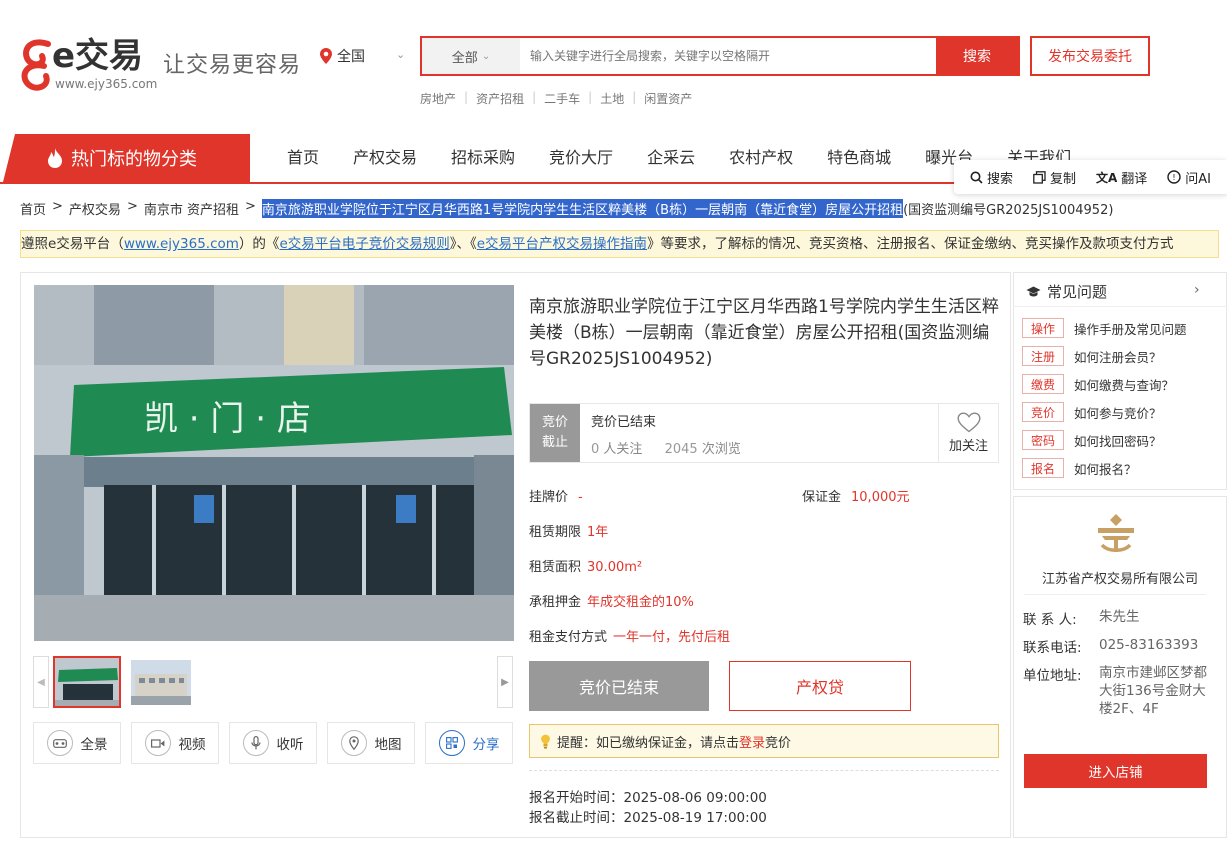 The height and width of the screenshot is (851, 1227). I want to click on lease-term-field: 租赁期限 1年, so click(568, 530).